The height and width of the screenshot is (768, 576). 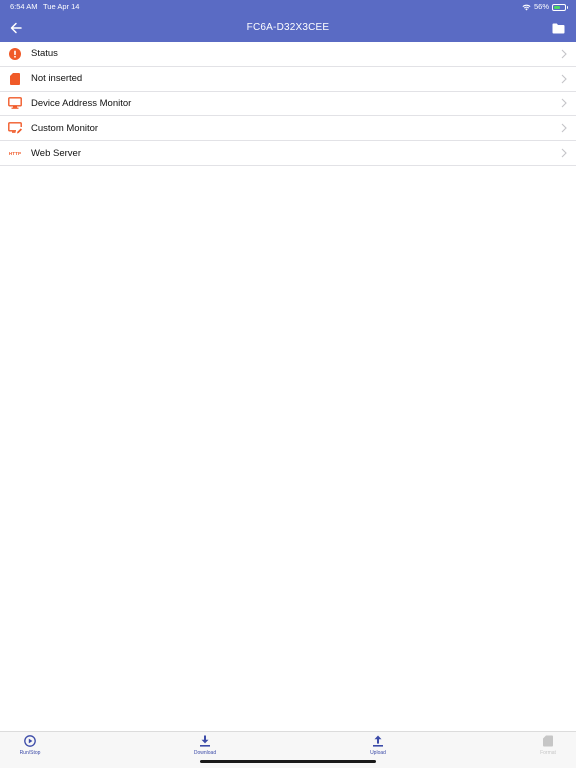 I want to click on folder-icon, so click(x=558, y=28).